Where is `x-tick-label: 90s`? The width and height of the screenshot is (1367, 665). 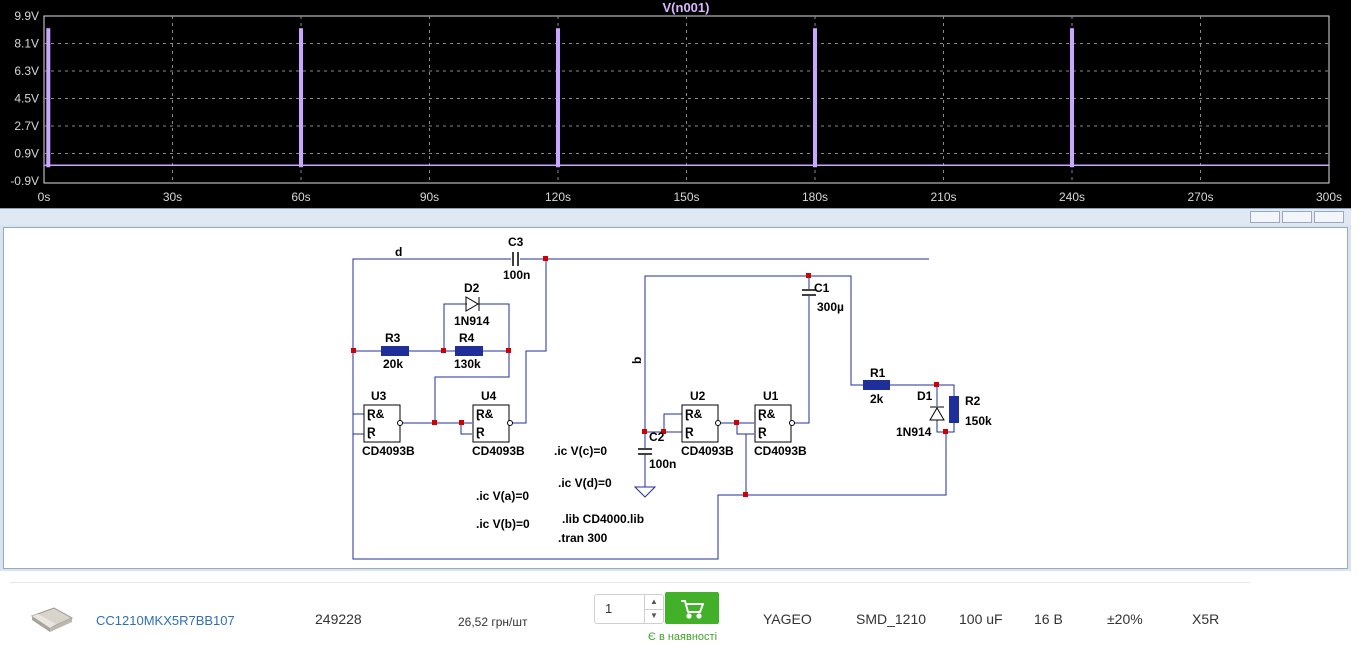
x-tick-label: 90s is located at coordinates (429, 197).